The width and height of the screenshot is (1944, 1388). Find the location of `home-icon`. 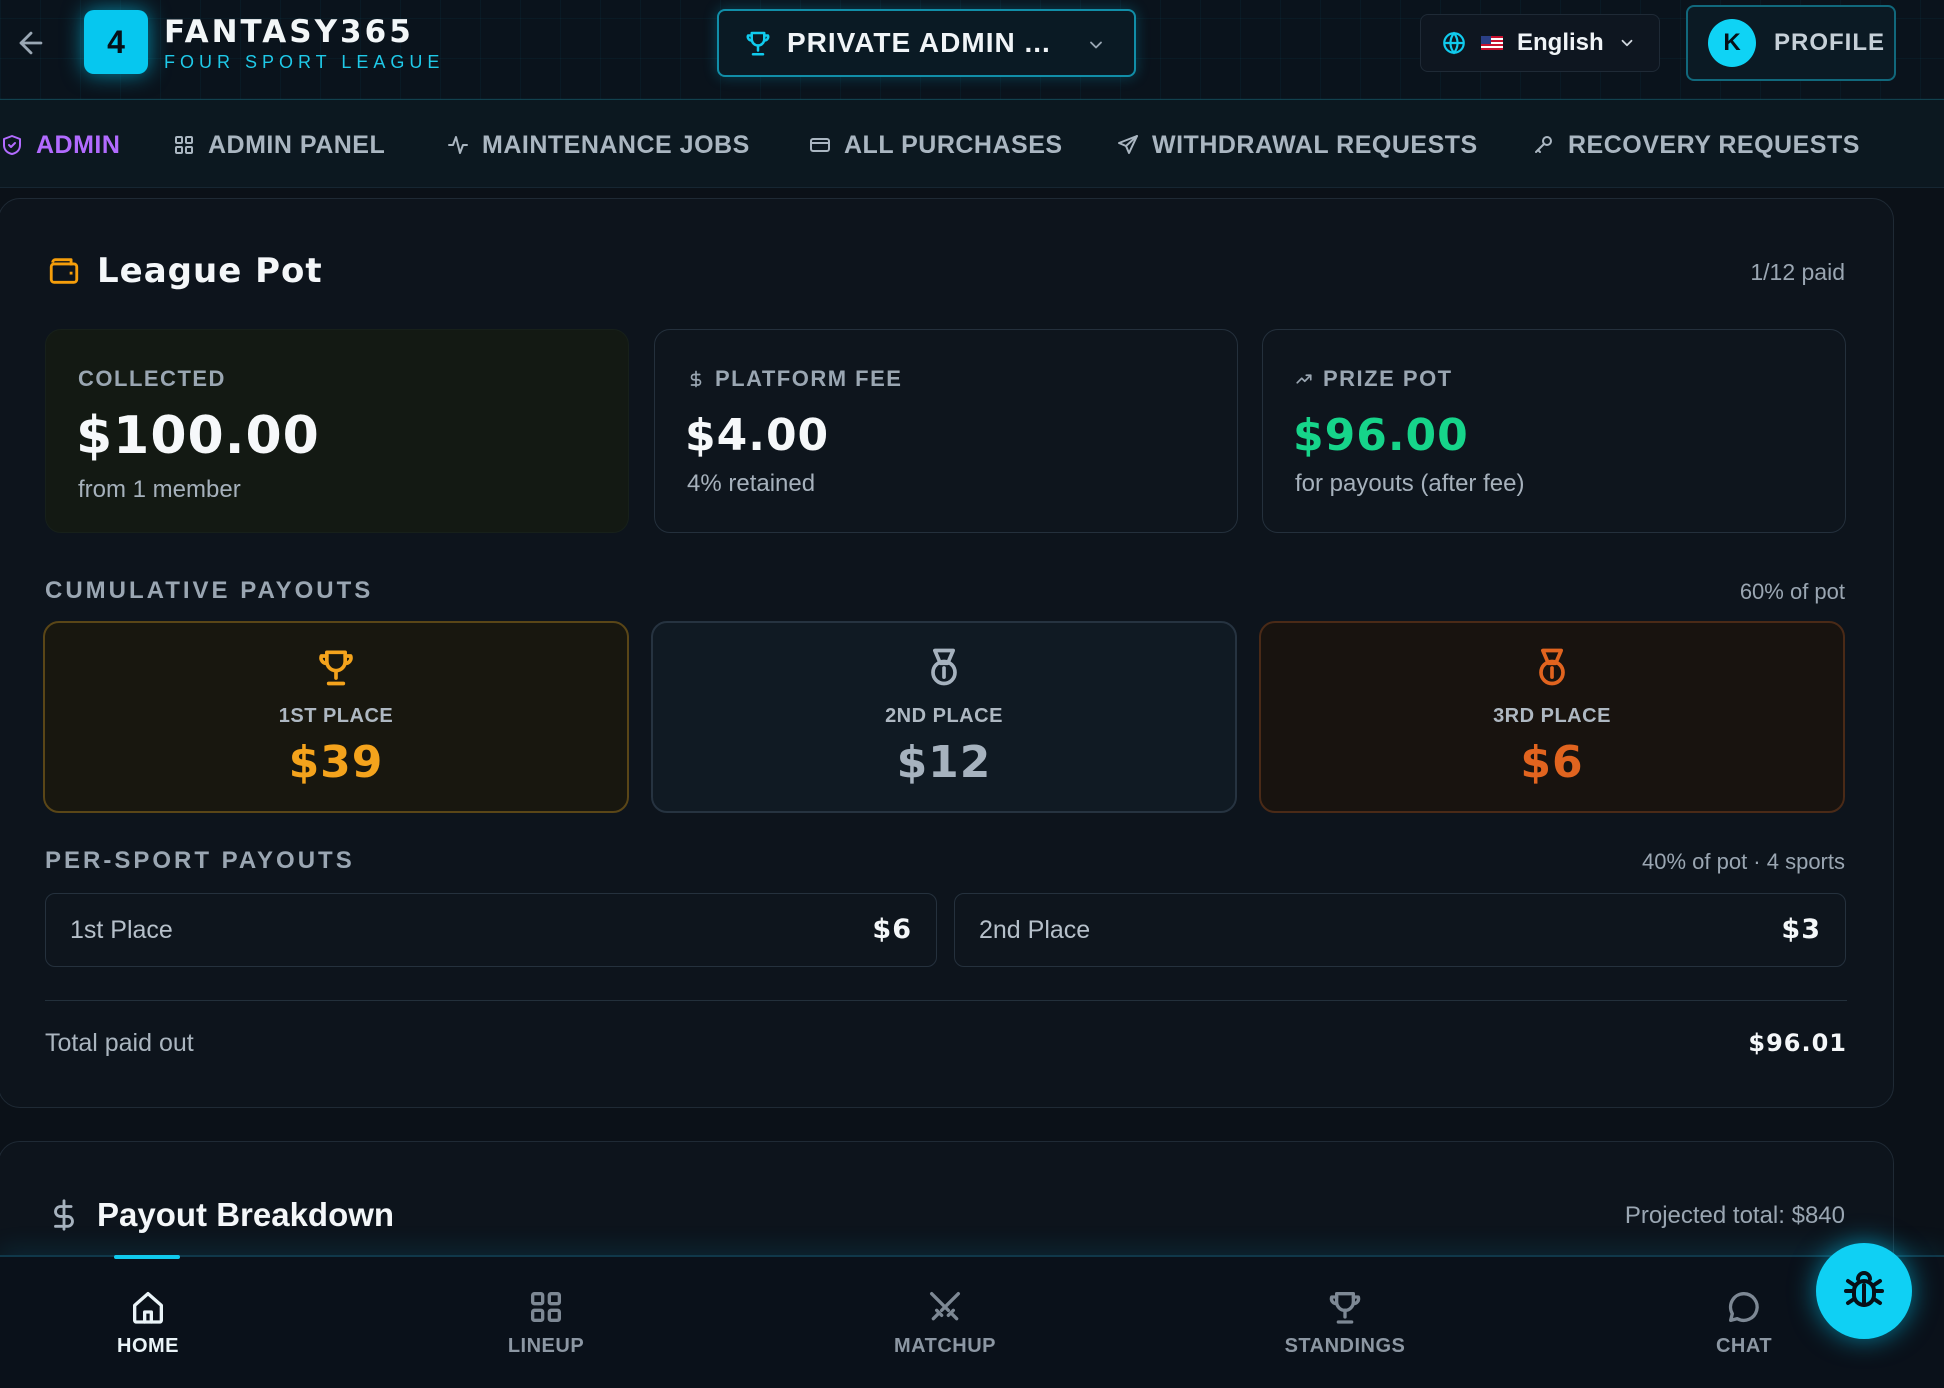

home-icon is located at coordinates (148, 1308).